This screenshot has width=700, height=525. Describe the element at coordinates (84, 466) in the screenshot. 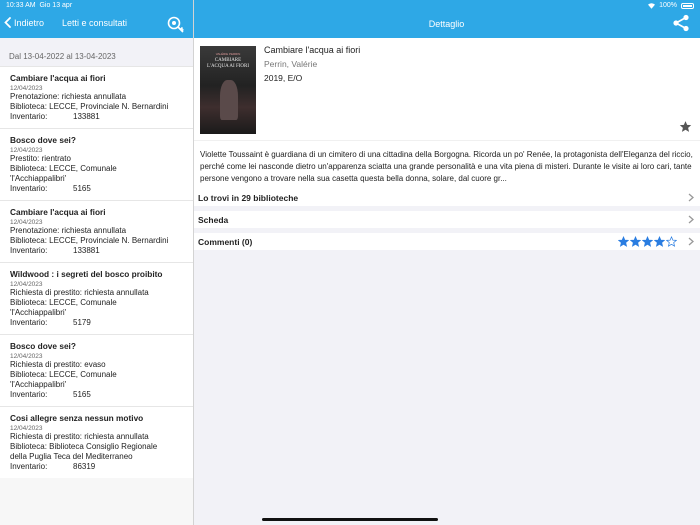

I see `inventory-value: 86319` at that location.